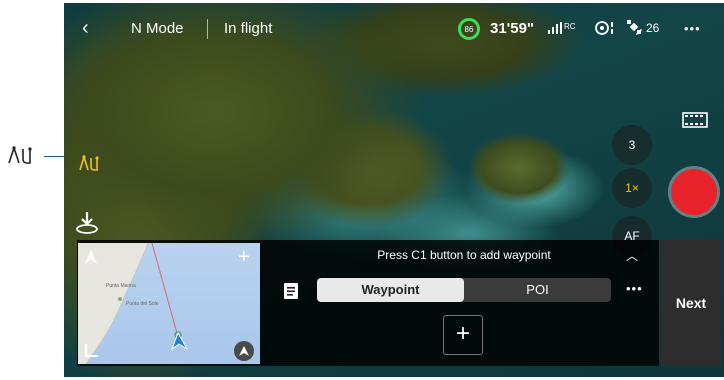  What do you see at coordinates (537, 290) in the screenshot?
I see `tab-poi: POI` at bounding box center [537, 290].